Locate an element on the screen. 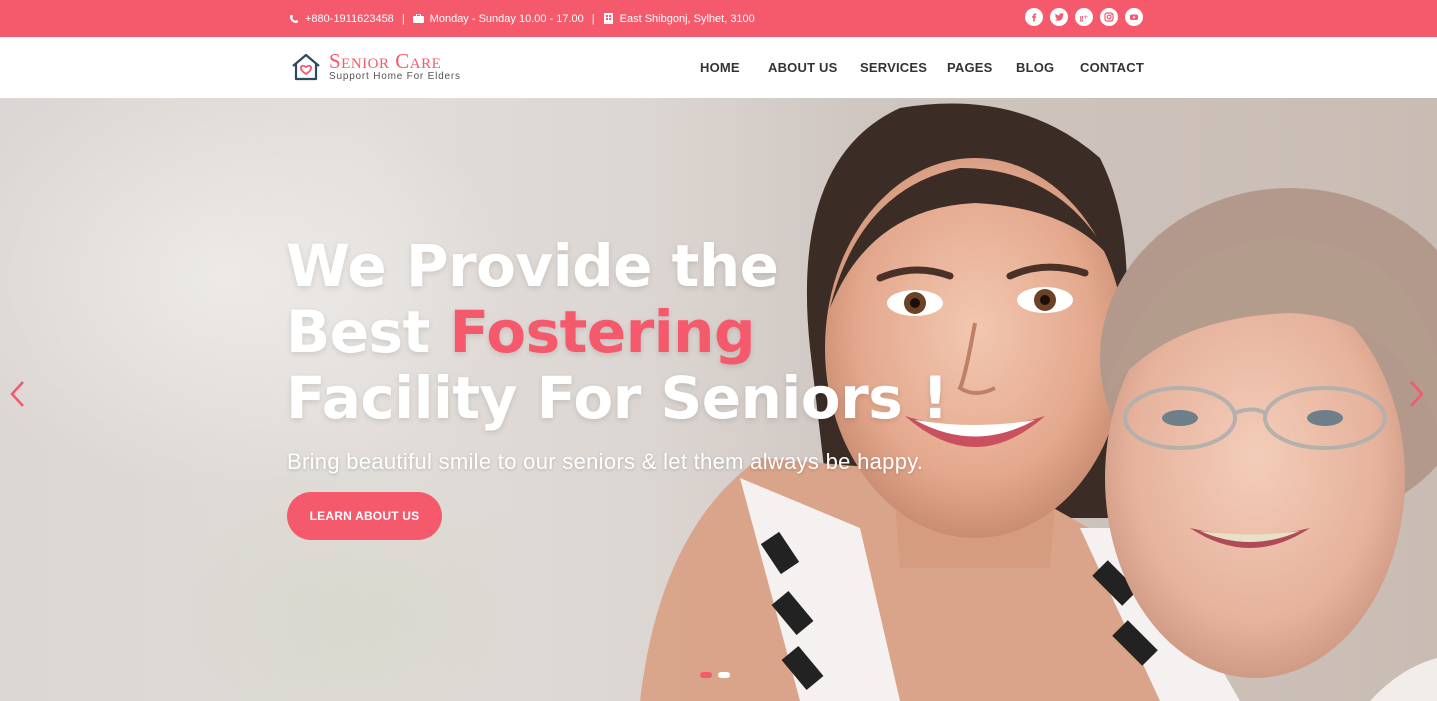 This screenshot has width=1437, height=701. svg-text: g+ is located at coordinates (1083, 17).